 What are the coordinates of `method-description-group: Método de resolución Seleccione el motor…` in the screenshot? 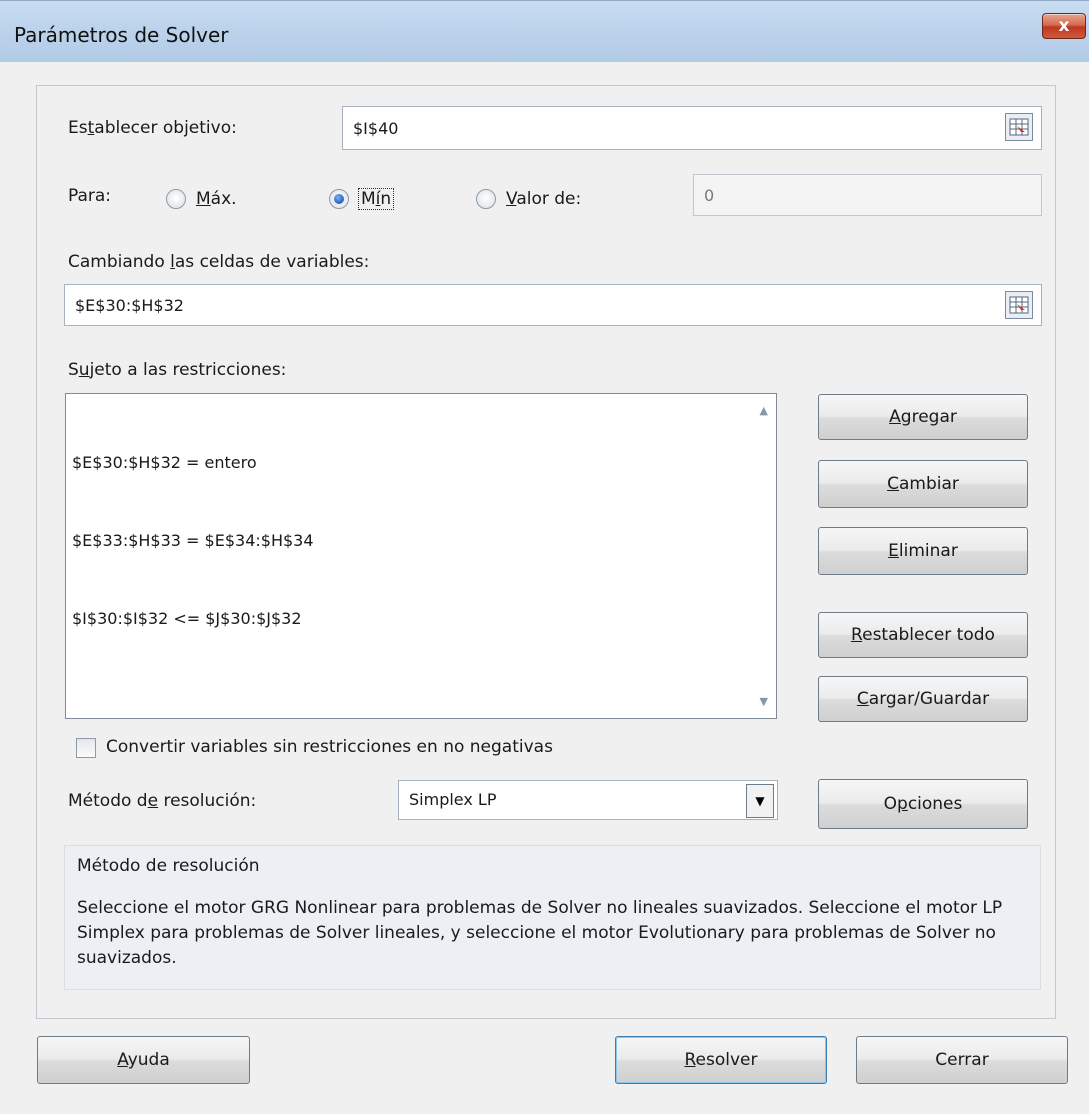 It's located at (552, 917).